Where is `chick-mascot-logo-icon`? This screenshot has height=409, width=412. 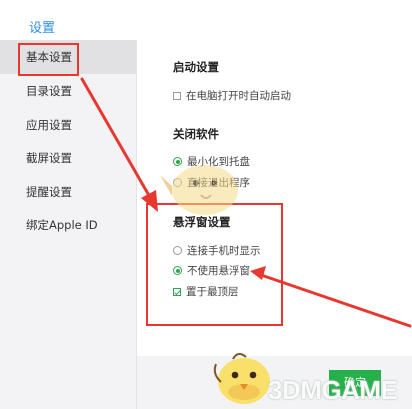 chick-mascot-logo-icon is located at coordinates (241, 378).